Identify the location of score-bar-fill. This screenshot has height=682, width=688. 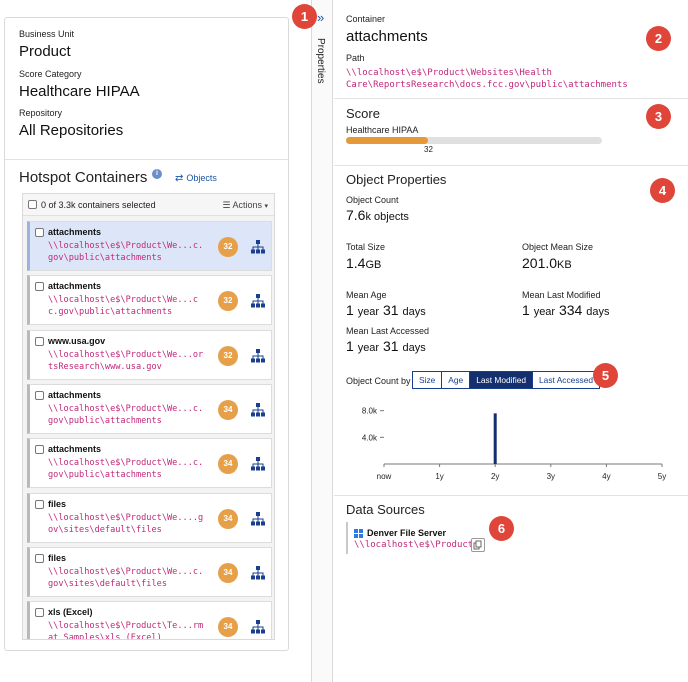
(387, 140).